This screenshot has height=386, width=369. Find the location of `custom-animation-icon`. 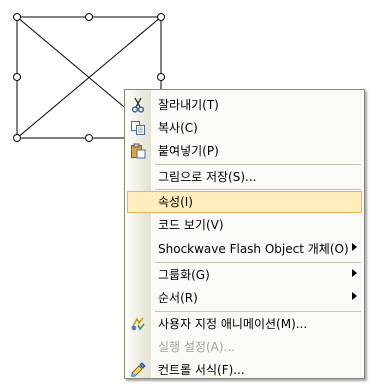

custom-animation-icon is located at coordinates (138, 324).